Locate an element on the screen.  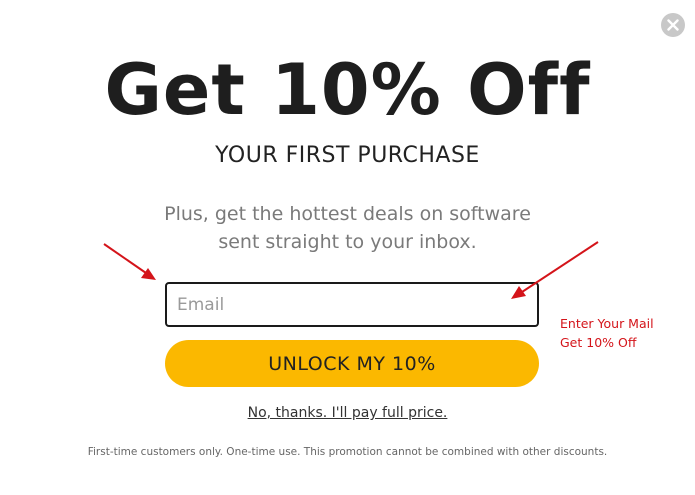
email-input is located at coordinates (352, 304).